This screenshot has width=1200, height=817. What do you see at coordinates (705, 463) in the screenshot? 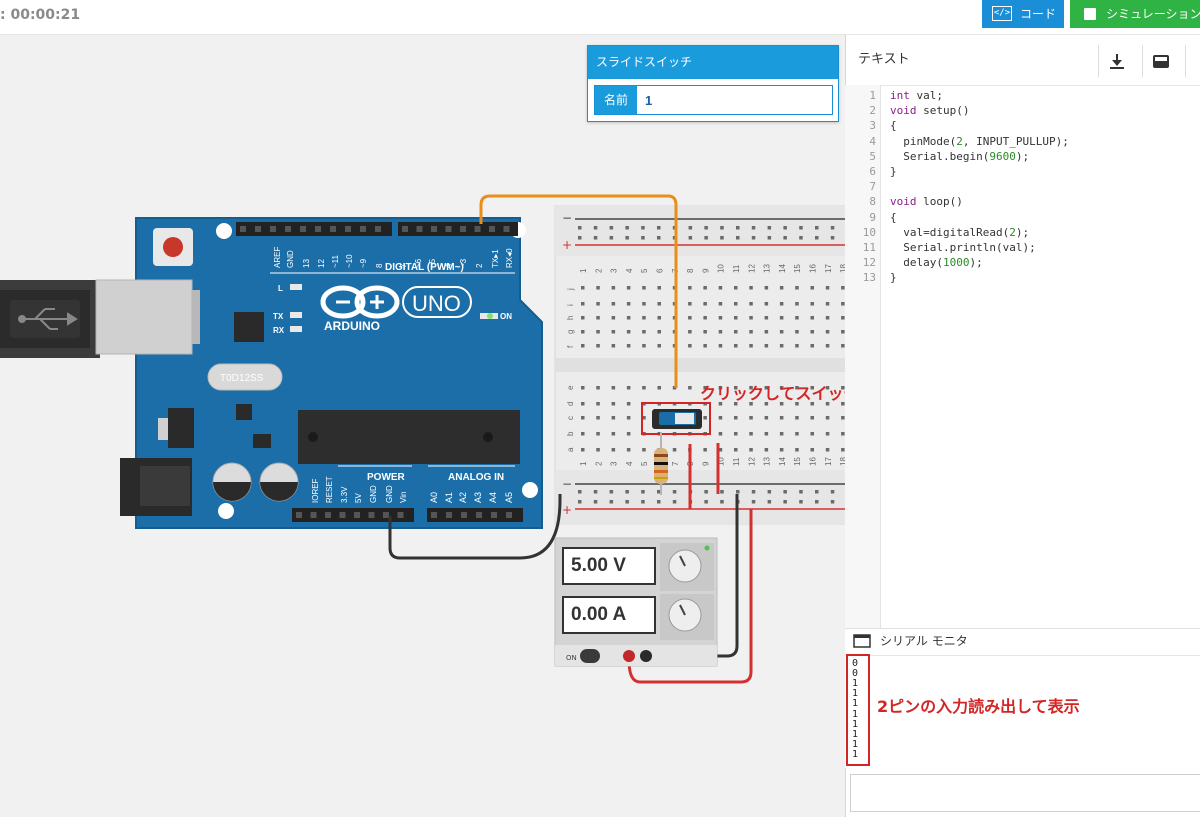
I see `breadboard-label: 9` at bounding box center [705, 463].